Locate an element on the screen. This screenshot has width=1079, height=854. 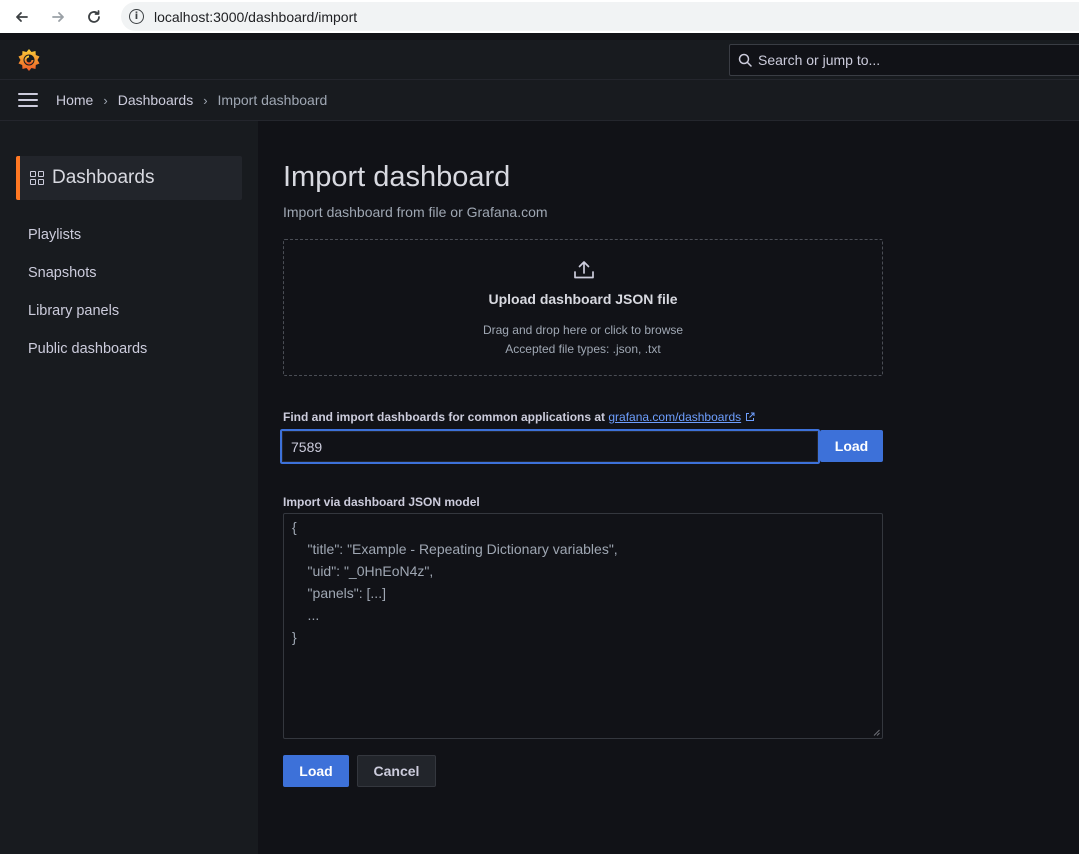
breadcrumb-import-dashboard: Import dashboard is located at coordinates (272, 100).